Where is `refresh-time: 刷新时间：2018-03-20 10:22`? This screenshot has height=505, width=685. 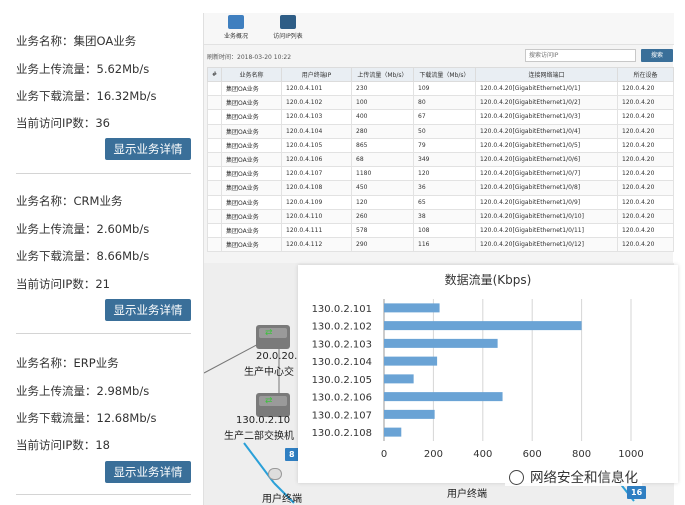 refresh-time: 刷新时间：2018-03-20 10:22 is located at coordinates (249, 57).